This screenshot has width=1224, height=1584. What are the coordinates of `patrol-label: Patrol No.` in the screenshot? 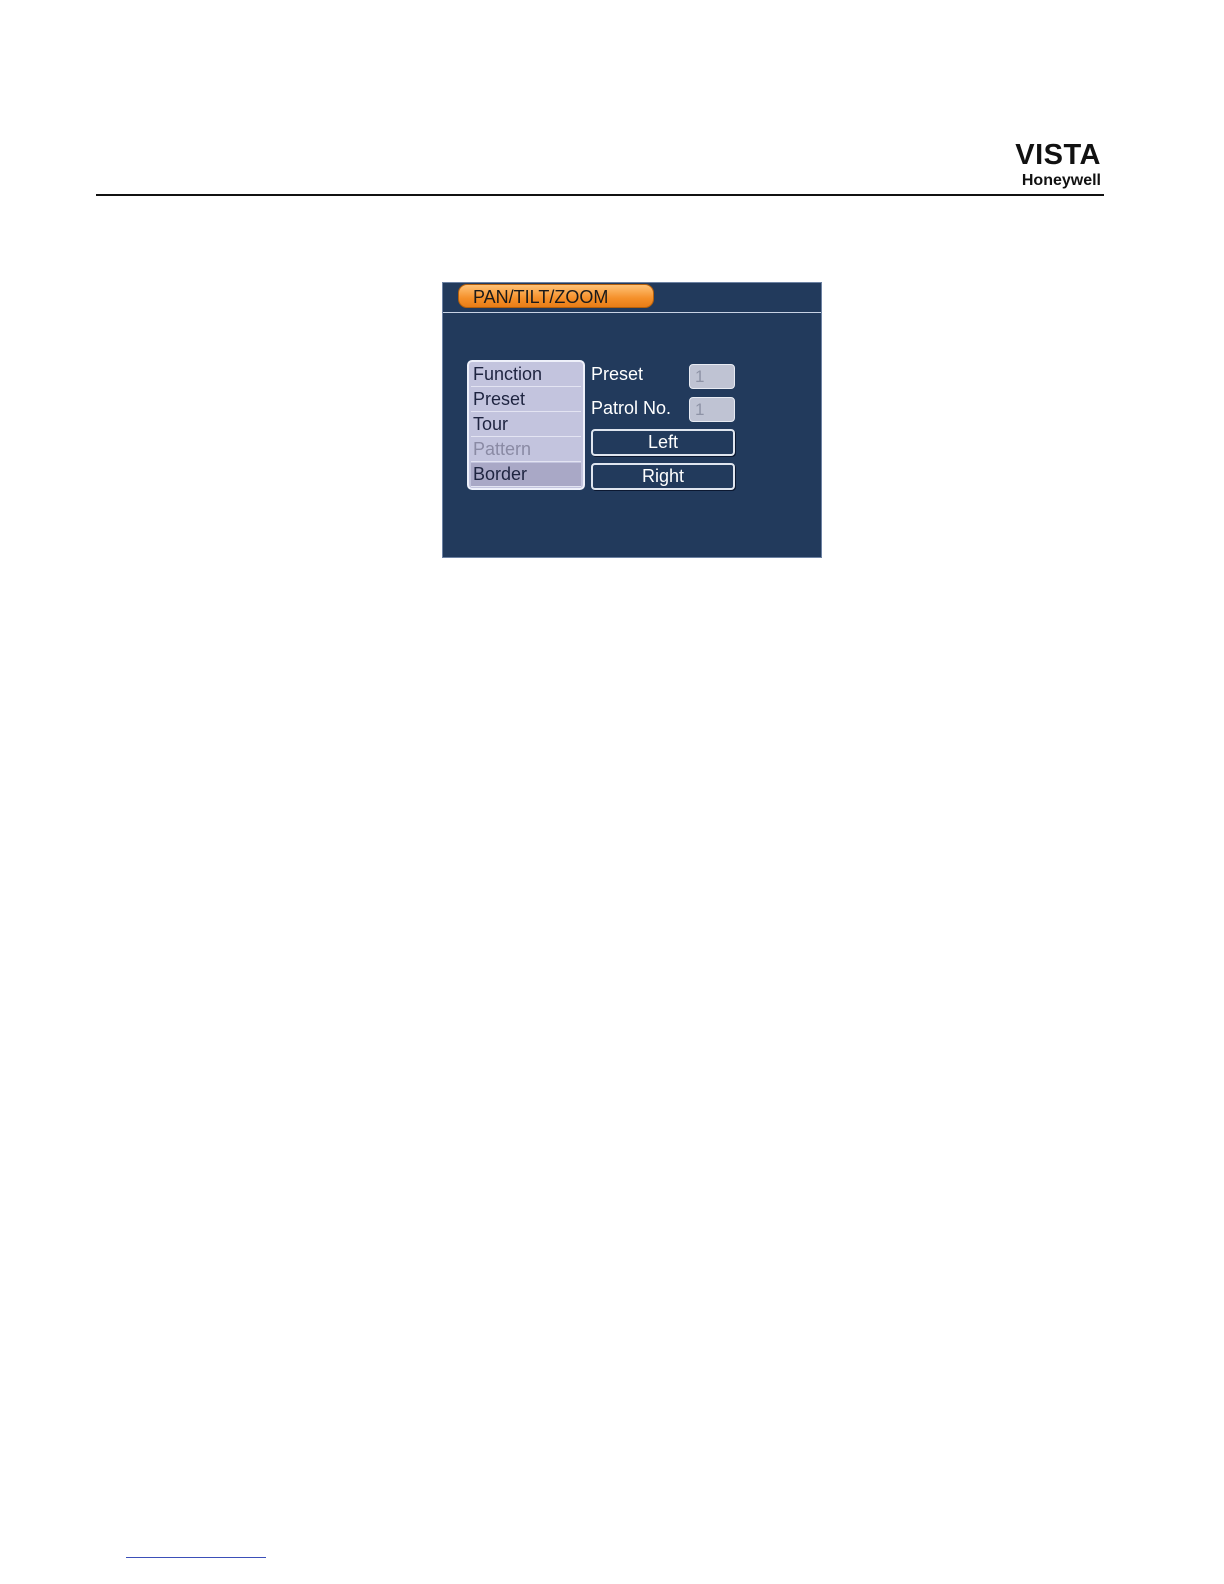 It's located at (631, 408).